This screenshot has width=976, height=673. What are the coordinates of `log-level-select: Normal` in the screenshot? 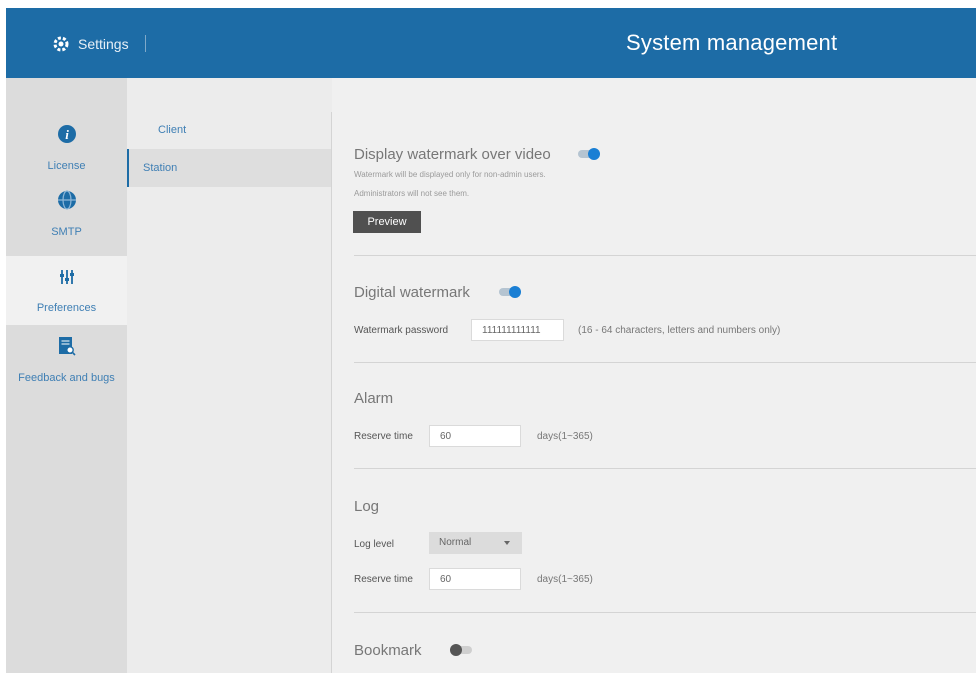 It's located at (475, 543).